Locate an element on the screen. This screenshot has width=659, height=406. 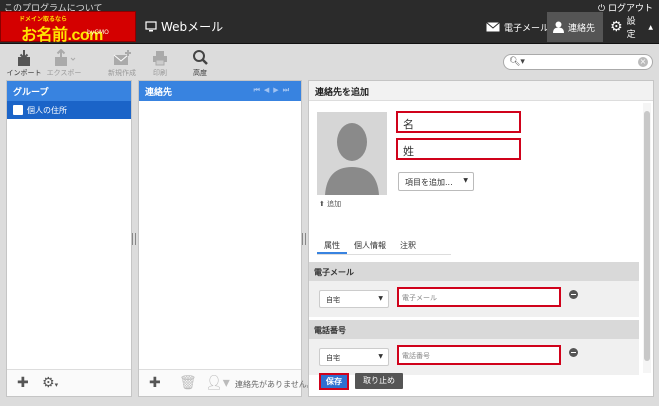
nav-settings-label: 設定 is located at coordinates (631, 28).